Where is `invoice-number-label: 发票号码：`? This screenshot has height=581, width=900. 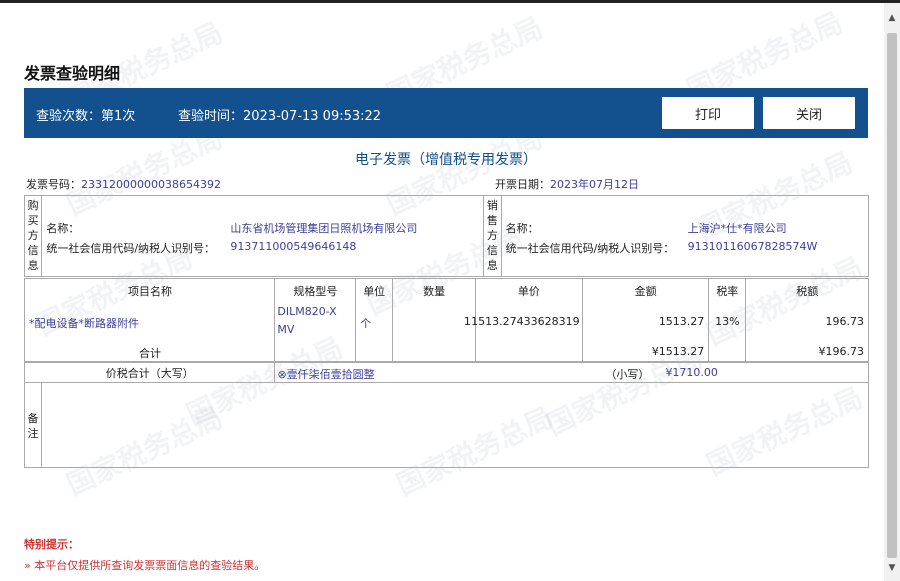
invoice-number-label: 发票号码： is located at coordinates (53, 184).